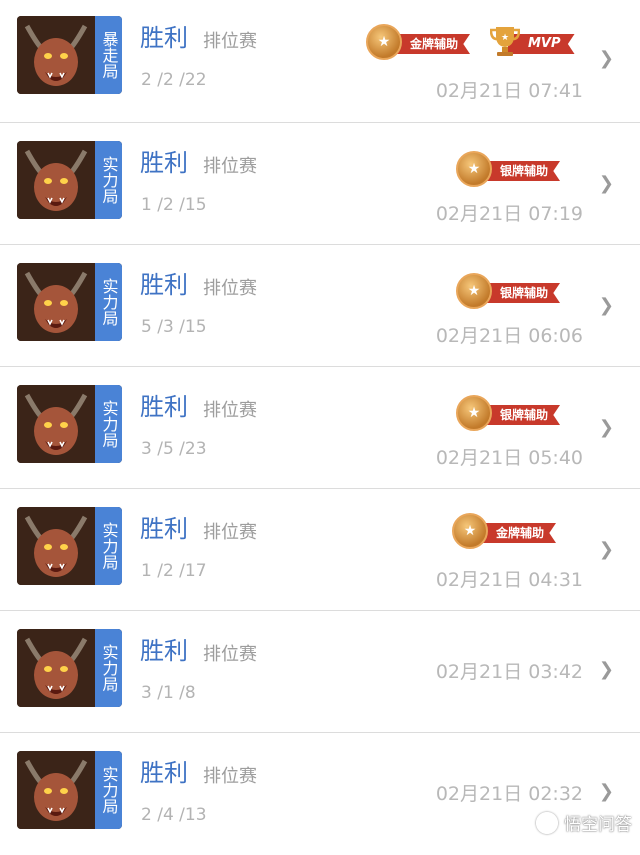 The height and width of the screenshot is (855, 640). Describe the element at coordinates (509, 794) in the screenshot. I see `match-time: 02月21日 02:32` at that location.